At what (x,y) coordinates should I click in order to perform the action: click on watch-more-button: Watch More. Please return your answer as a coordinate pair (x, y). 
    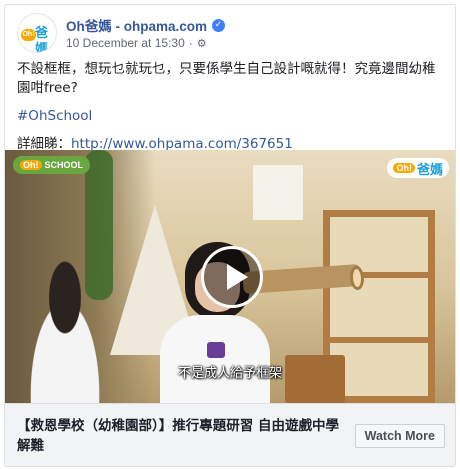
    Looking at the image, I should click on (399, 436).